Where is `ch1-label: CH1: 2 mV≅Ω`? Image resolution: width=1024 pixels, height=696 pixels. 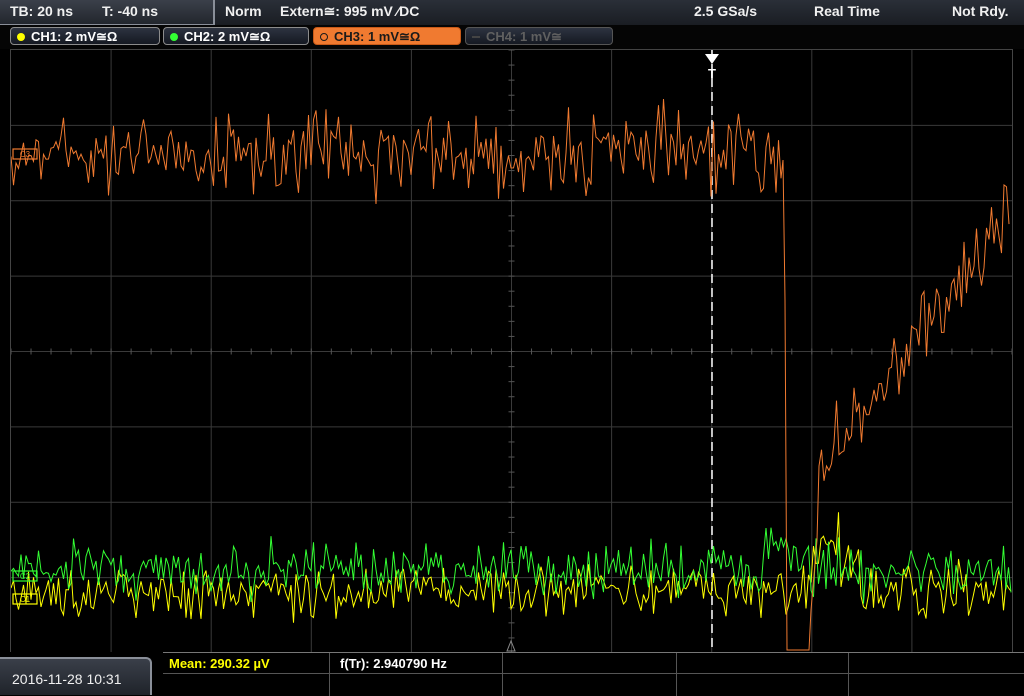 ch1-label: CH1: 2 mV≅Ω is located at coordinates (74, 36).